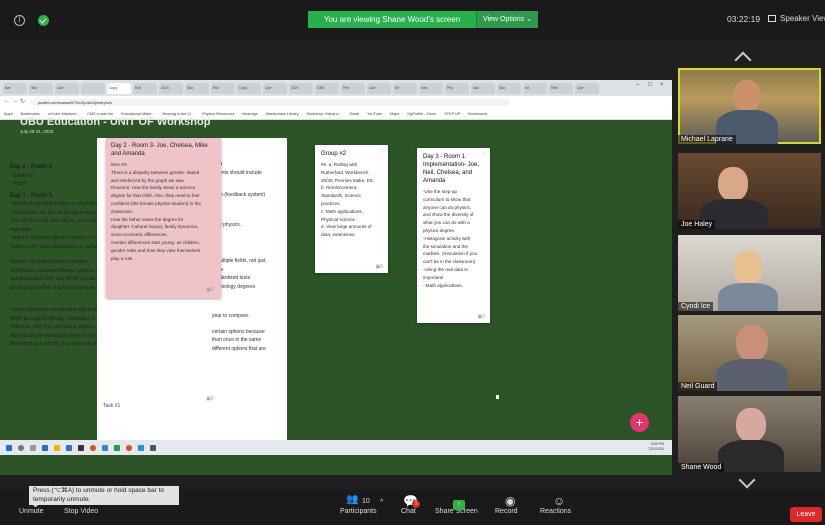  I want to click on browser-tab: Inf, so click(535, 88).